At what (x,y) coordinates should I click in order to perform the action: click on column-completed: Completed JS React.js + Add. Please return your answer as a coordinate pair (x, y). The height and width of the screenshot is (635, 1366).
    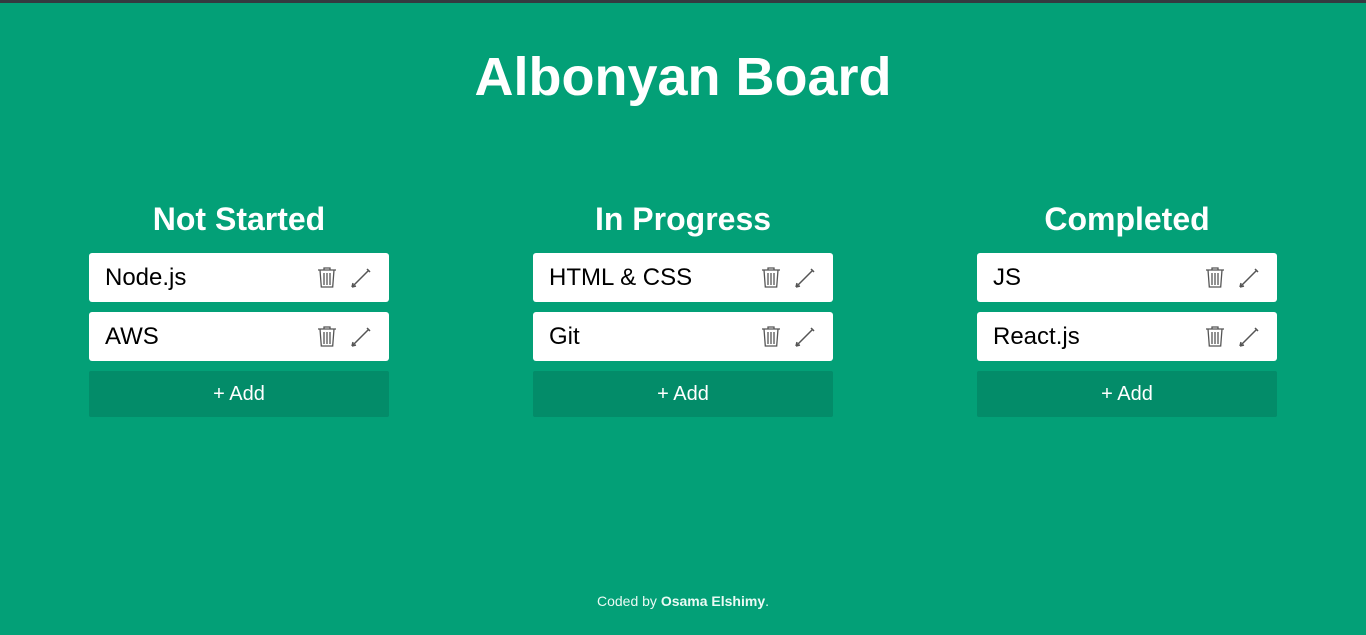
    Looking at the image, I should click on (1127, 308).